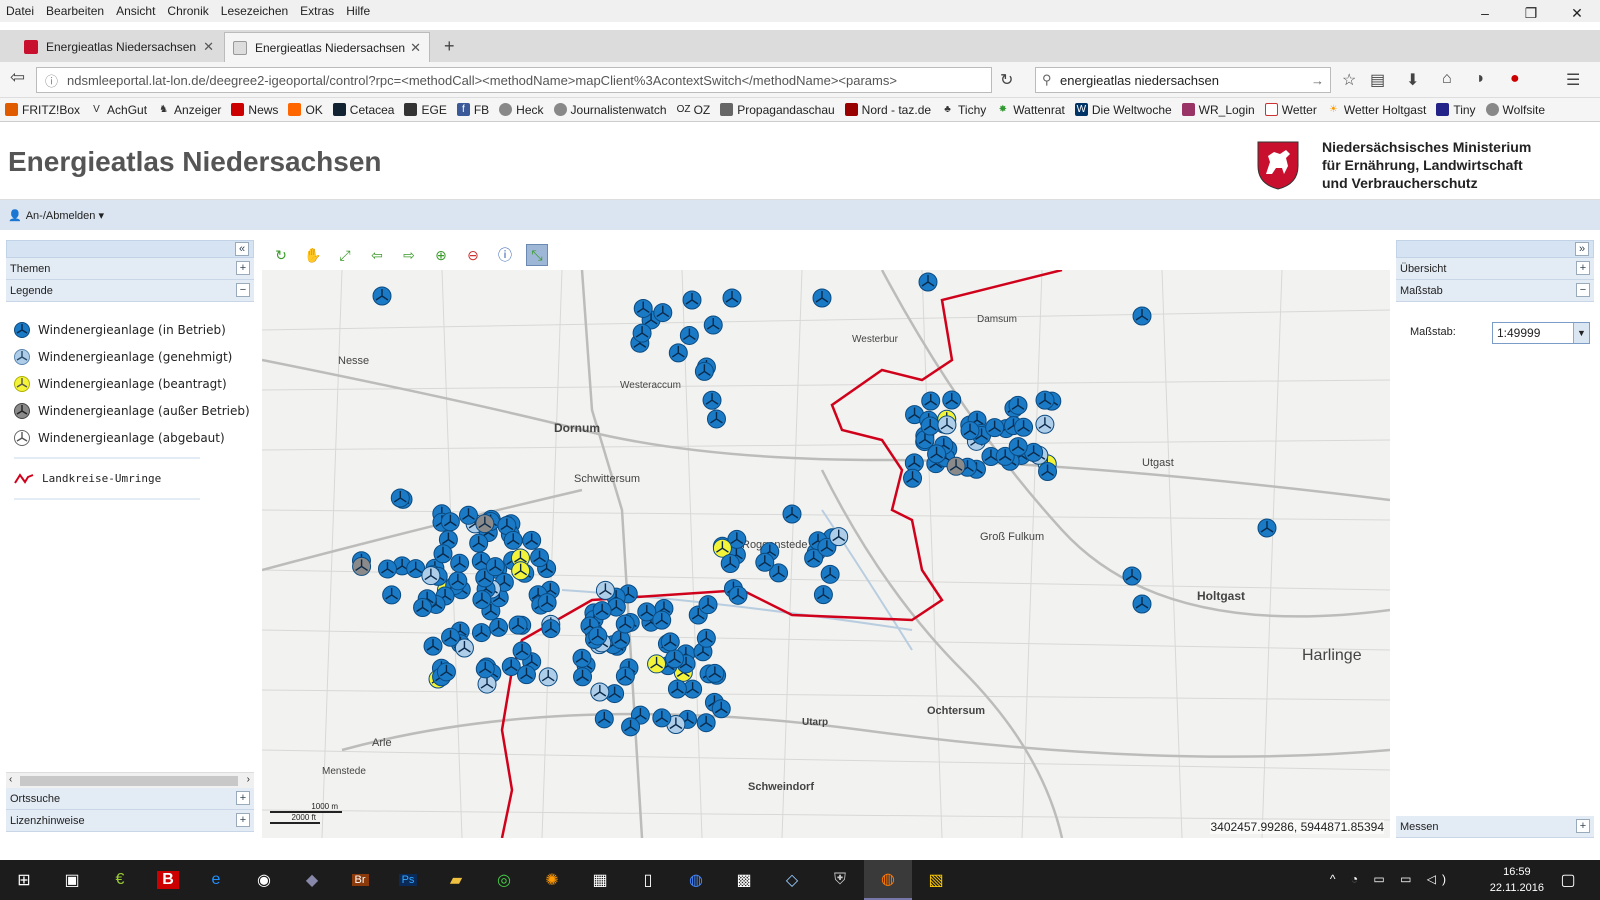 The height and width of the screenshot is (900, 1600). Describe the element at coordinates (20, 11) in the screenshot. I see `menu-datei: Datei` at that location.